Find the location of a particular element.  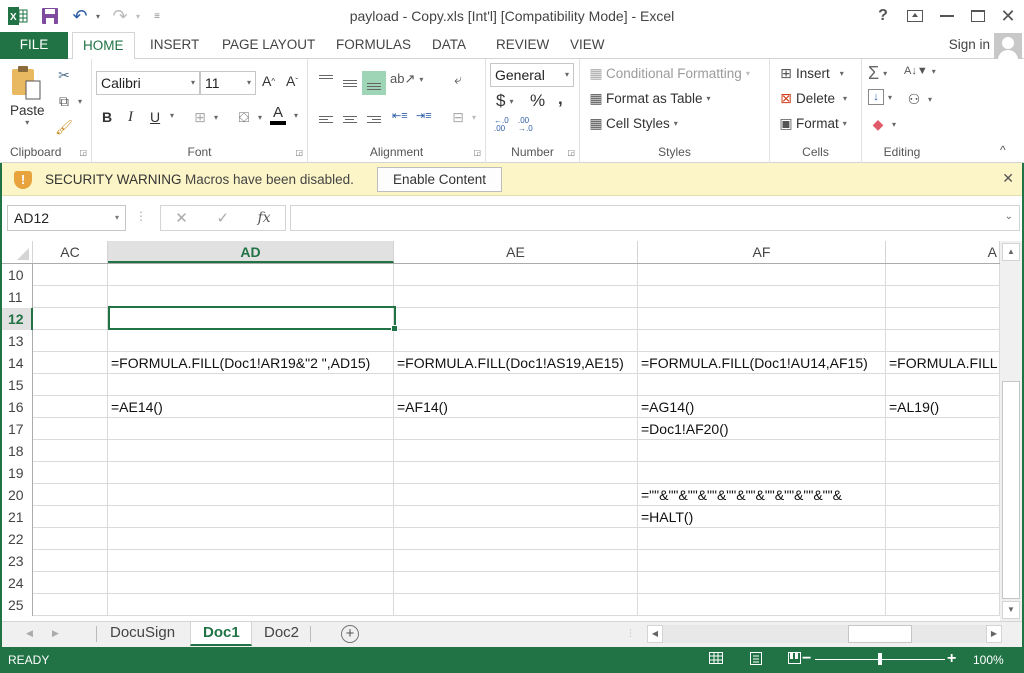

zoom-out-button: − is located at coordinates (806, 659).